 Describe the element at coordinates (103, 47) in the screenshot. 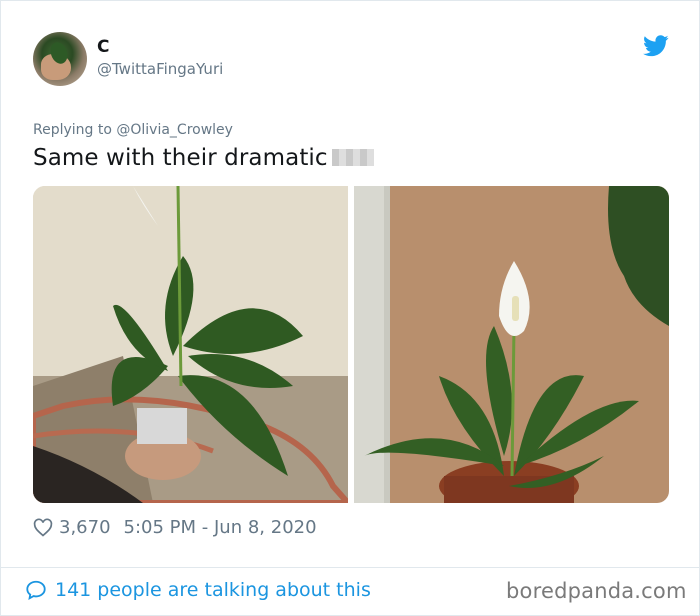

I see `display-name: C` at that location.